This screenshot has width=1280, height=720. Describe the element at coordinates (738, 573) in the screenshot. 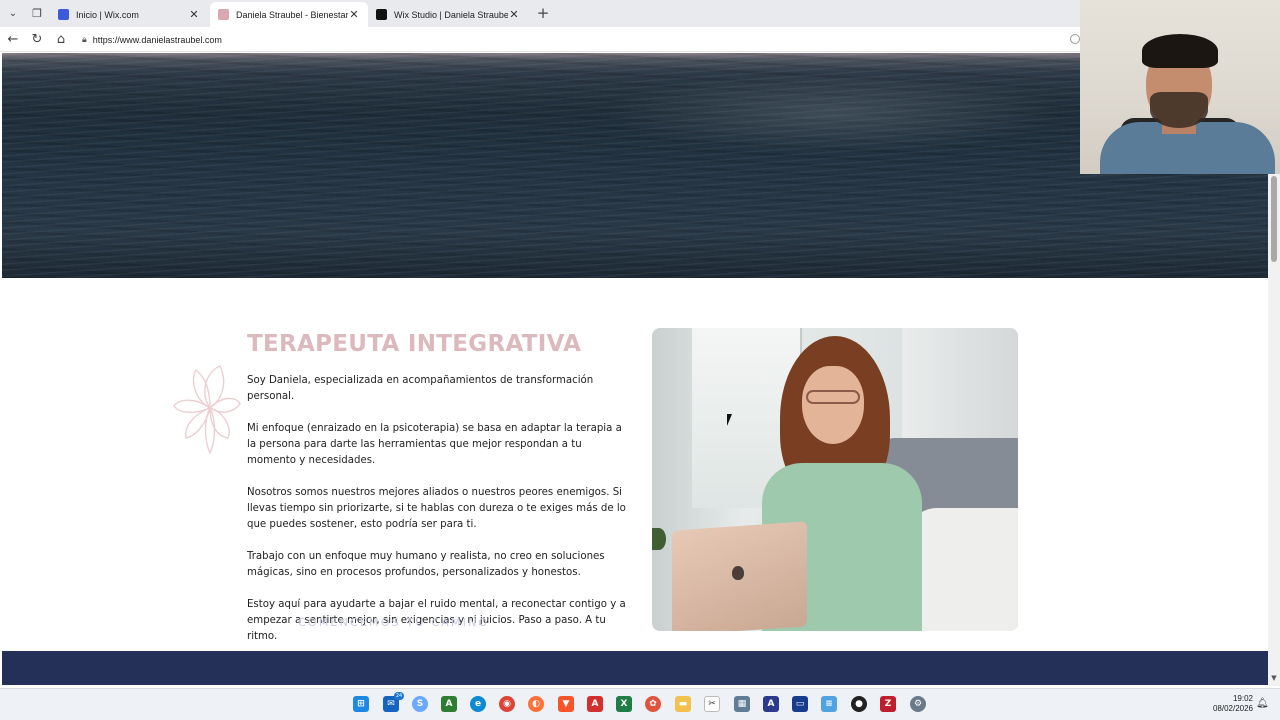

I see `apple-logo-icon` at that location.